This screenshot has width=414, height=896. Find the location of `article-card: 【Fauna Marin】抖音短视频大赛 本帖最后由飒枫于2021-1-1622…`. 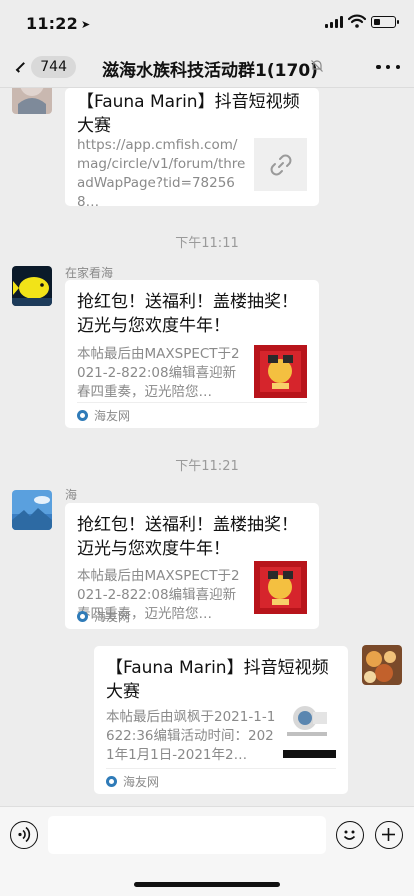

article-card: 【Fauna Marin】抖音短视频大赛 本帖最后由飒枫于2021-1-1622… is located at coordinates (221, 720).